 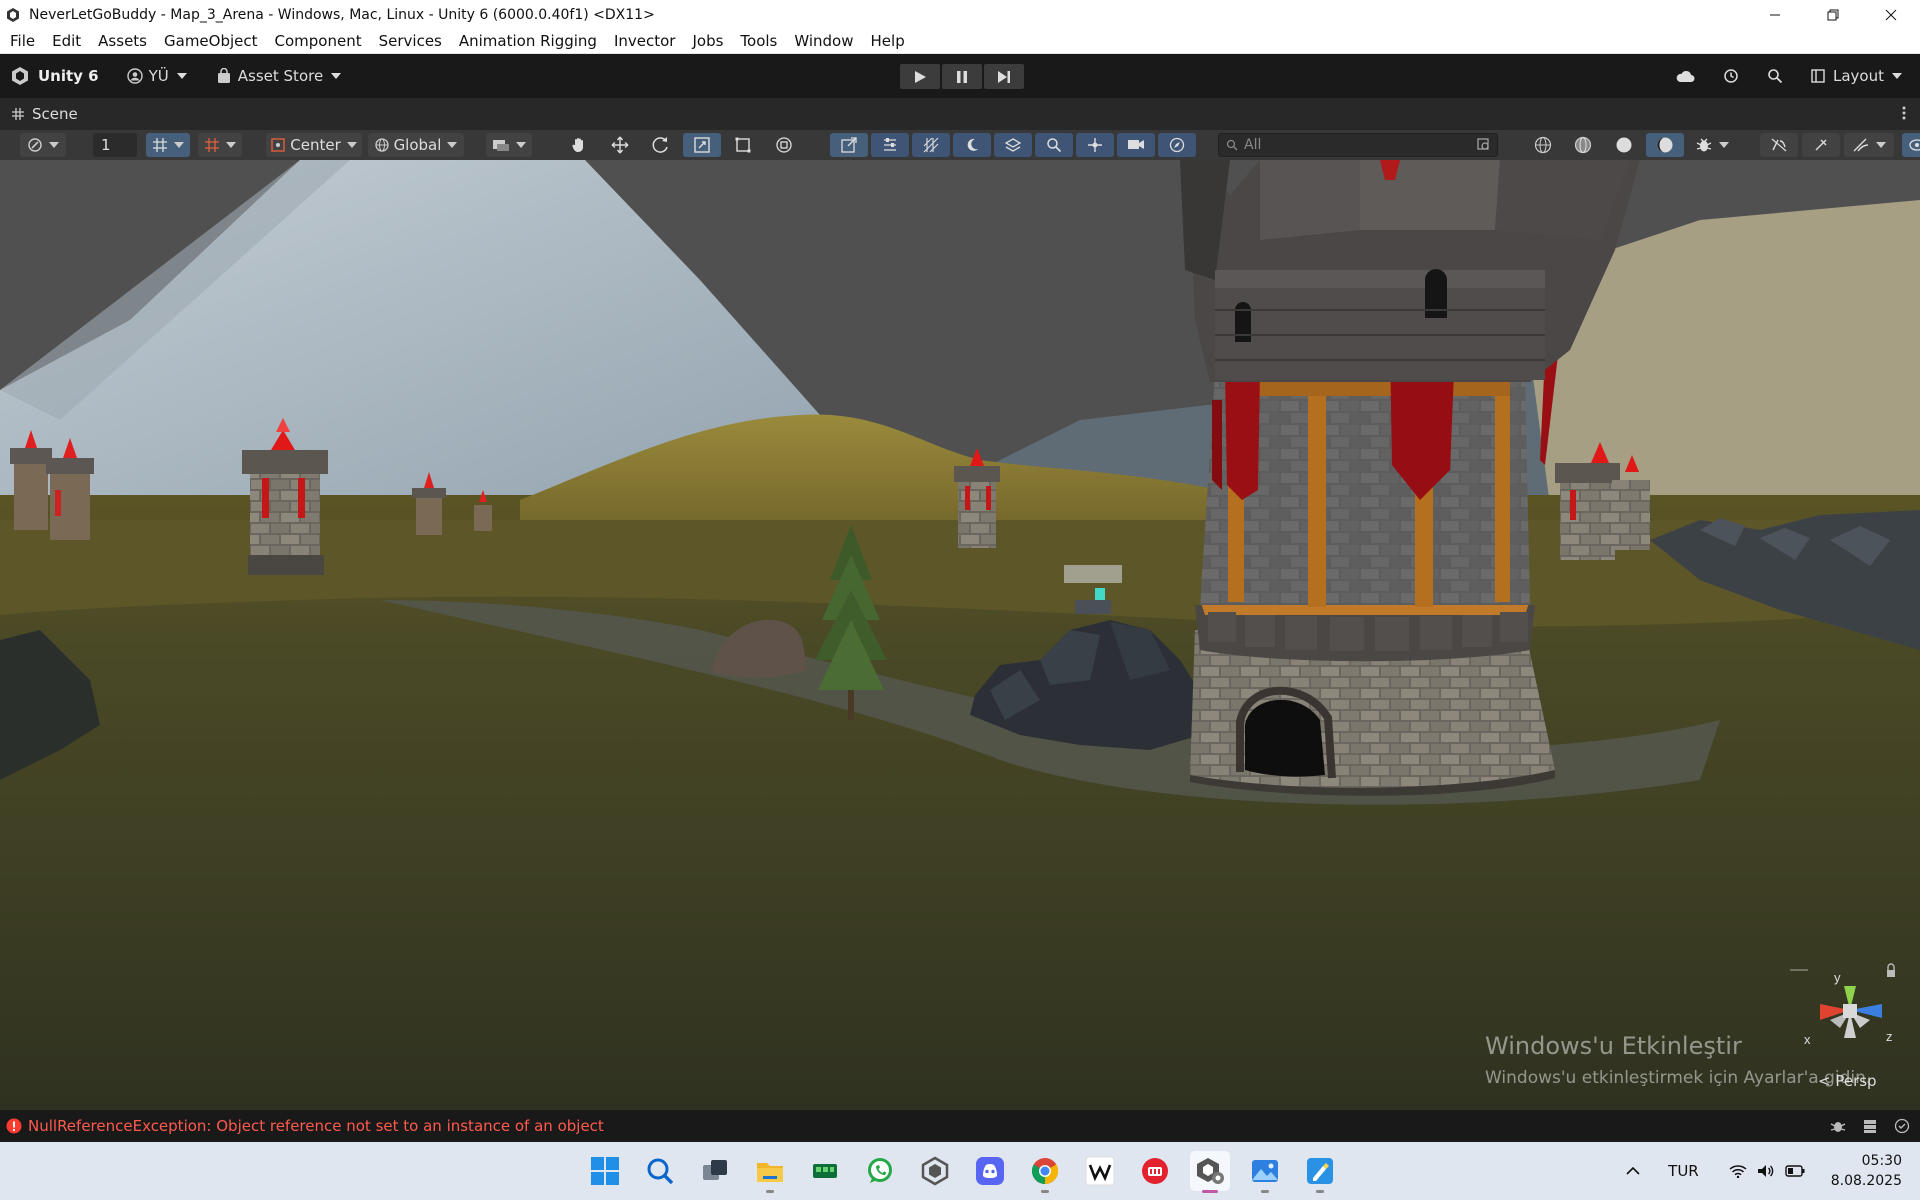 What do you see at coordinates (1624, 145) in the screenshot?
I see `draw-mode-shaded` at bounding box center [1624, 145].